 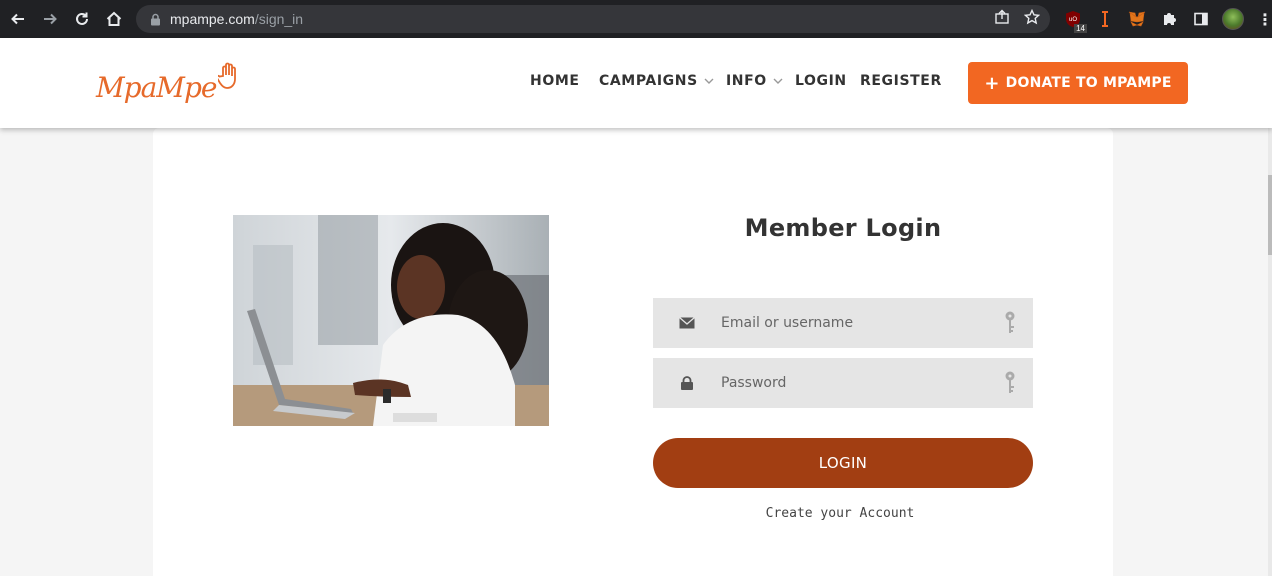 I want to click on email-input, so click(x=854, y=323).